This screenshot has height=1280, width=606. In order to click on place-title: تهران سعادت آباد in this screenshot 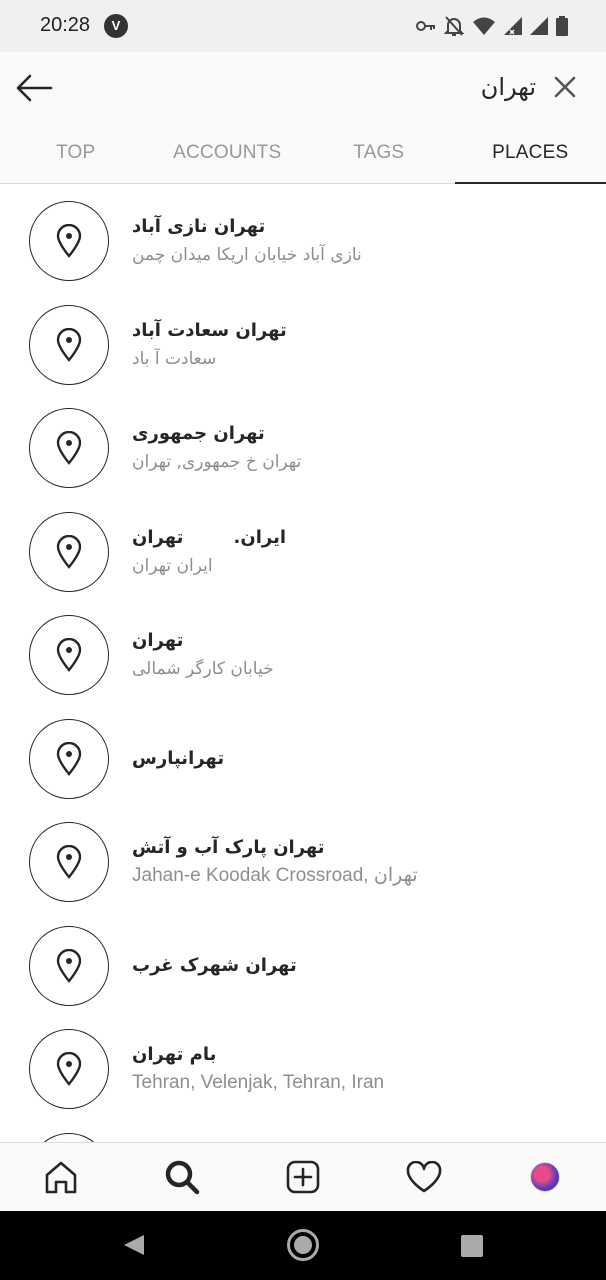, I will do `click(209, 330)`.